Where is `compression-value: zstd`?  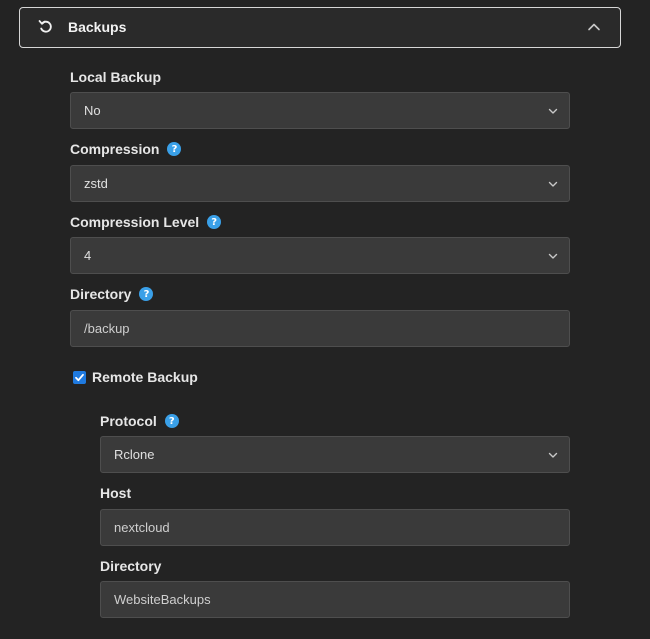
compression-value: zstd is located at coordinates (96, 183).